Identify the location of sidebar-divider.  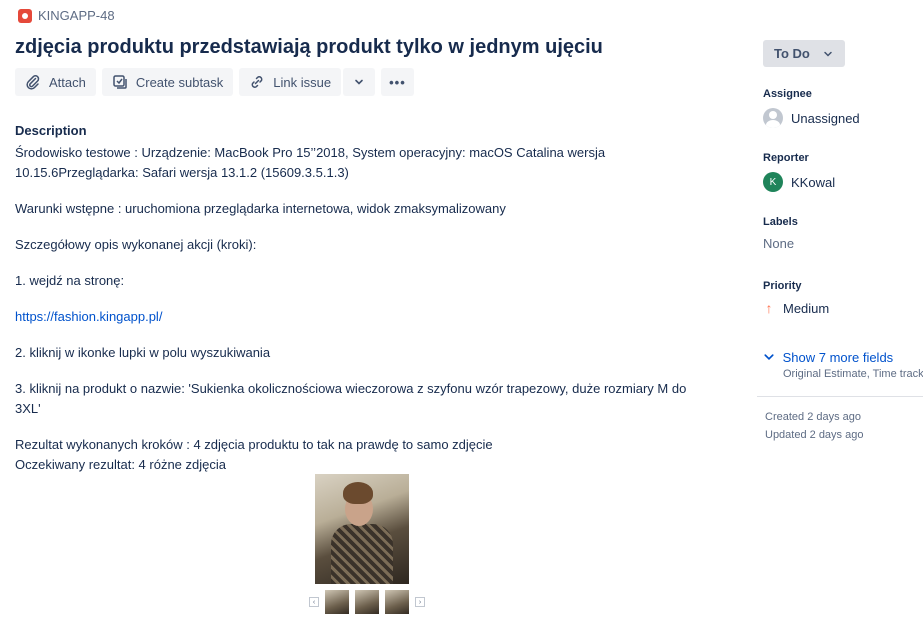
(840, 396).